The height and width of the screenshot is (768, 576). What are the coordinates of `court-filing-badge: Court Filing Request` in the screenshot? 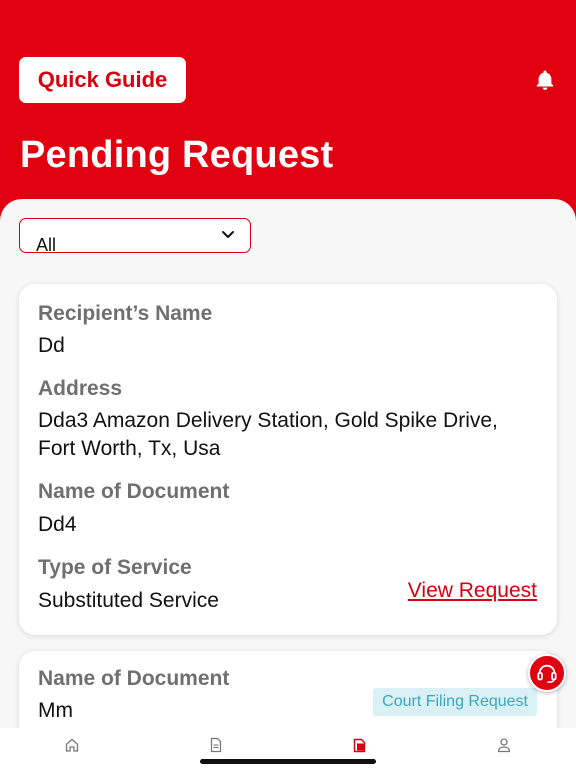 It's located at (455, 702).